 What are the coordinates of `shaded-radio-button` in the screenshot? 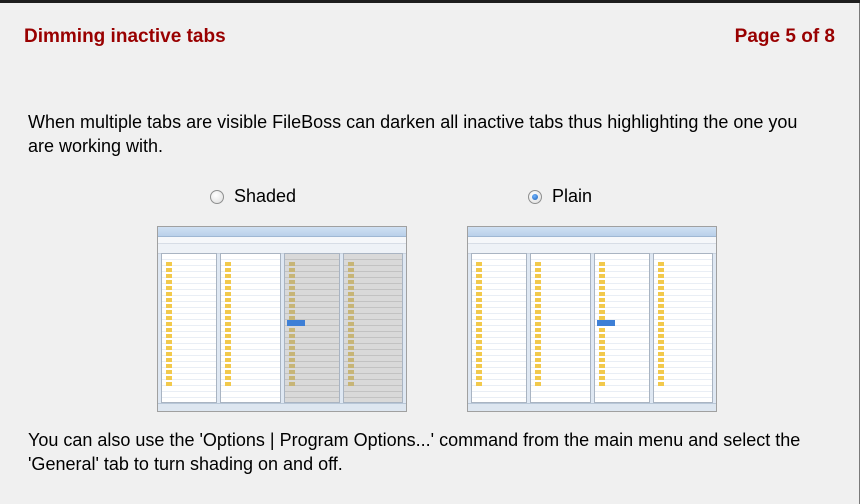 It's located at (217, 196).